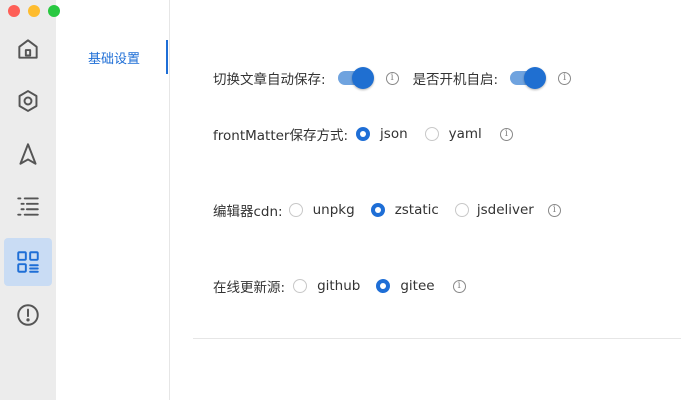 Image resolution: width=681 pixels, height=400 pixels. I want to click on content-divider, so click(437, 338).